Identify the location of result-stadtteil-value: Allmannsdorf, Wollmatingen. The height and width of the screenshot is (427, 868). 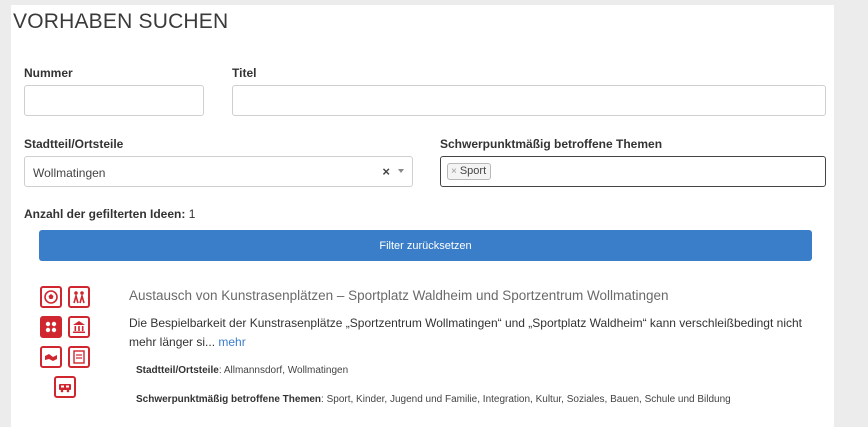
(286, 370).